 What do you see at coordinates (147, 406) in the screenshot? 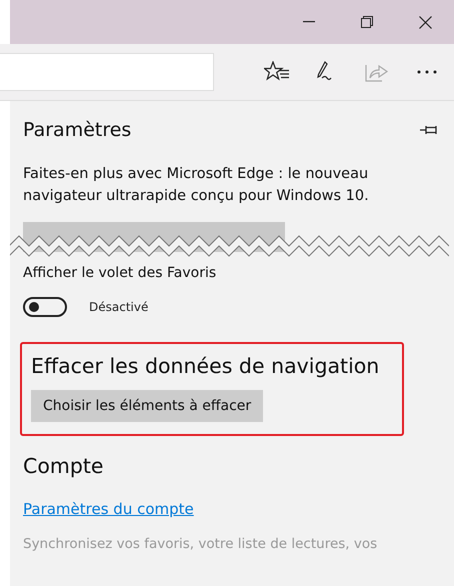
I see `clear-data-button: Choisir les éléments à effacer` at bounding box center [147, 406].